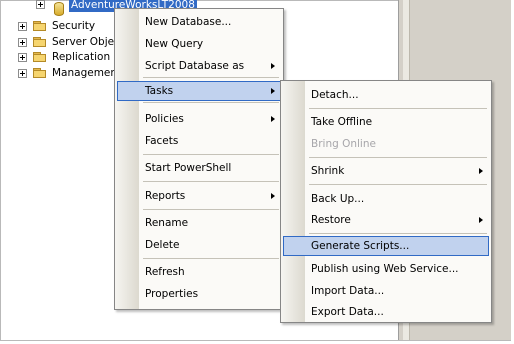  Describe the element at coordinates (174, 44) in the screenshot. I see `menu-item-label: New Query` at that location.